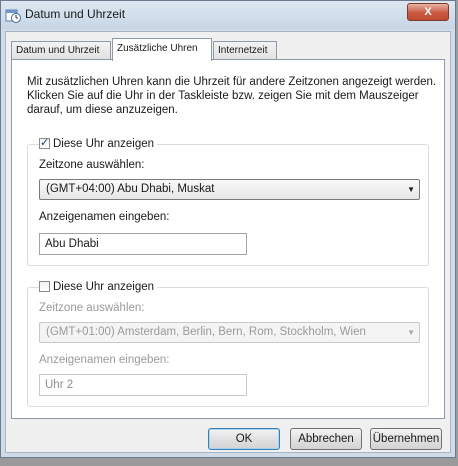  Describe the element at coordinates (104, 144) in the screenshot. I see `clock1-checkbox-label: Diese Uhr anzeigen` at that location.